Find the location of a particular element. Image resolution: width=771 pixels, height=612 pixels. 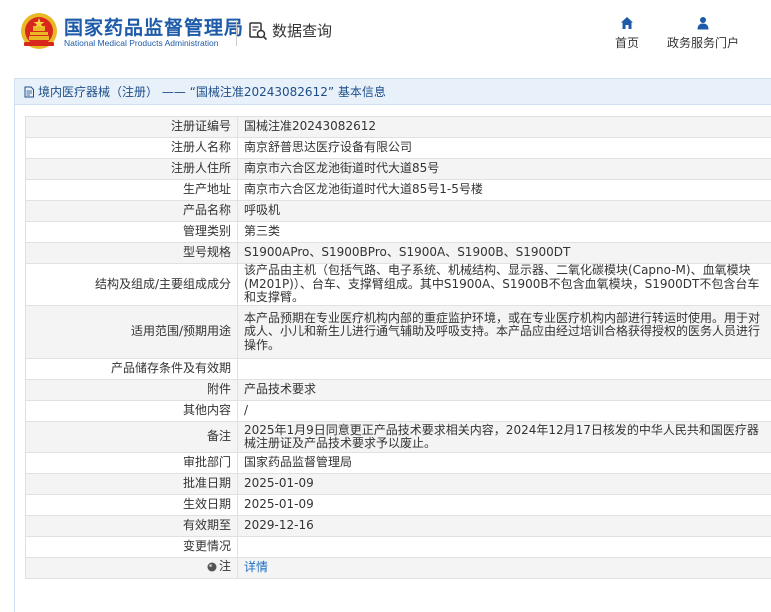

field-label: 审批部门 is located at coordinates (131, 463).